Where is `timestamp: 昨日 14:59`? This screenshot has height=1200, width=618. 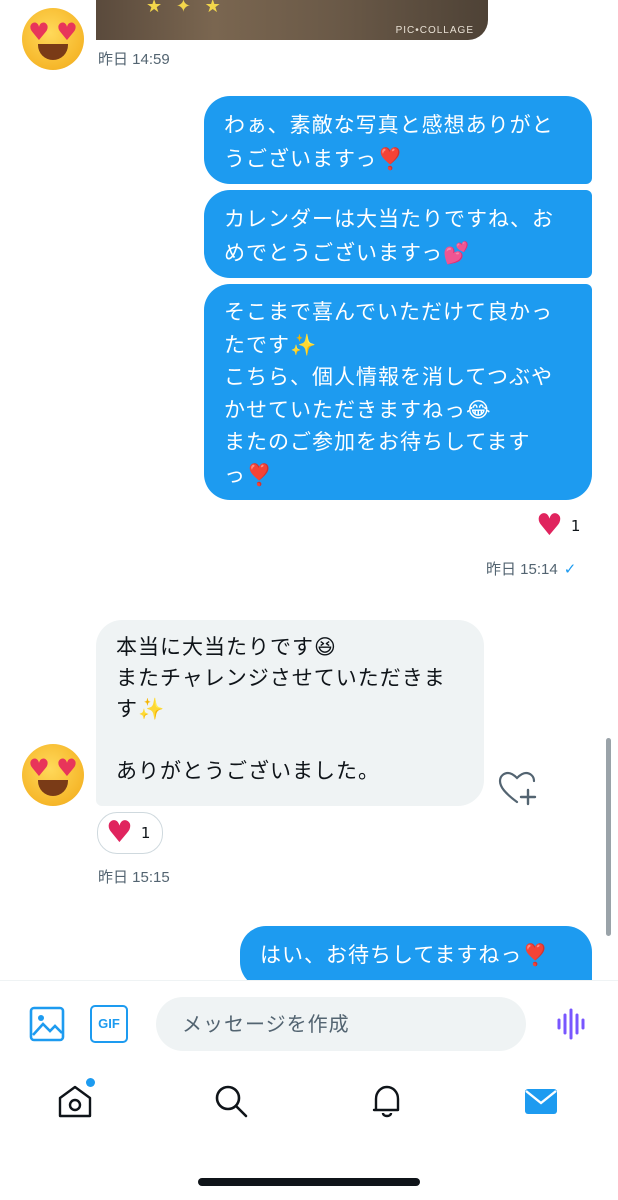
timestamp: 昨日 14:59 is located at coordinates (134, 59).